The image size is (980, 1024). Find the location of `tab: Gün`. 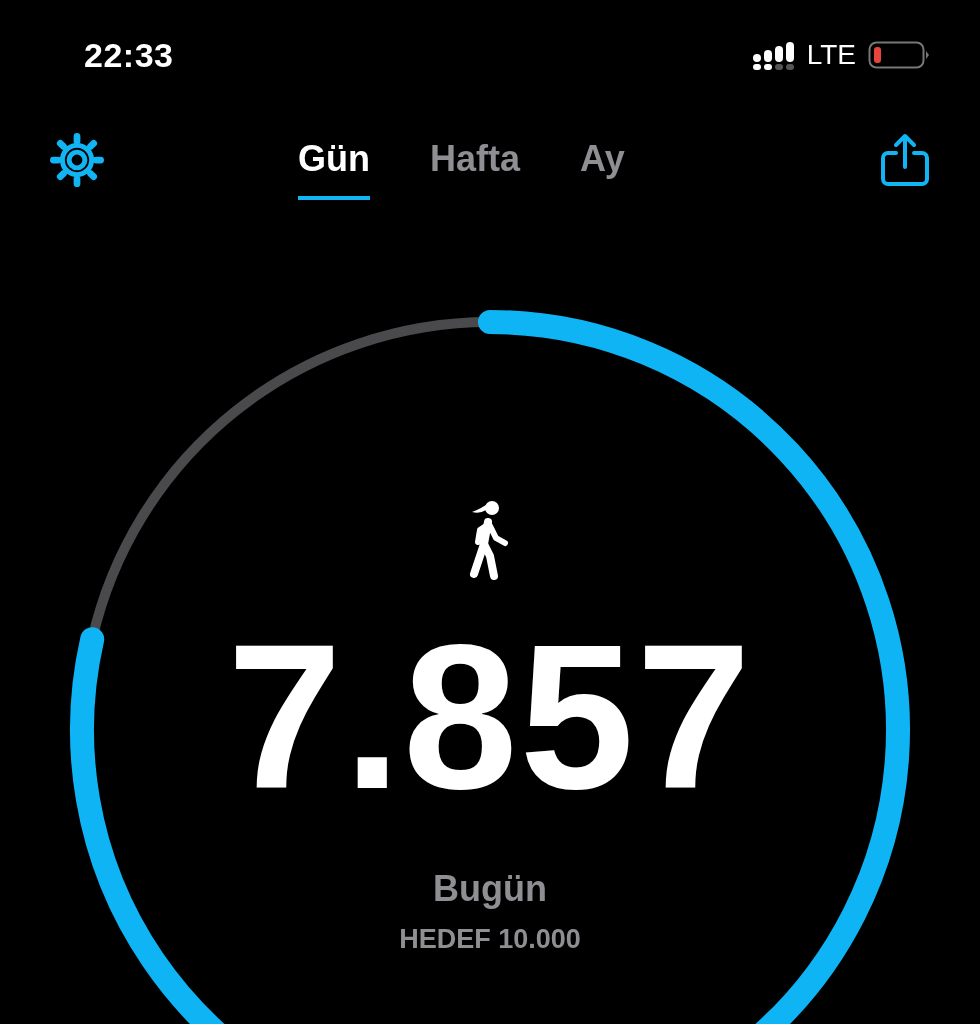

tab: Gün is located at coordinates (334, 169).